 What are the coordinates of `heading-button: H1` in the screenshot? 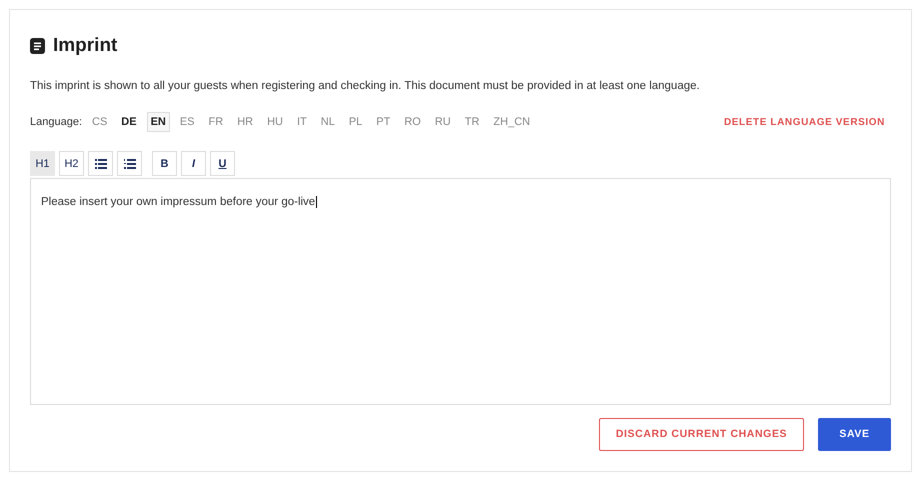 It's located at (42, 163).